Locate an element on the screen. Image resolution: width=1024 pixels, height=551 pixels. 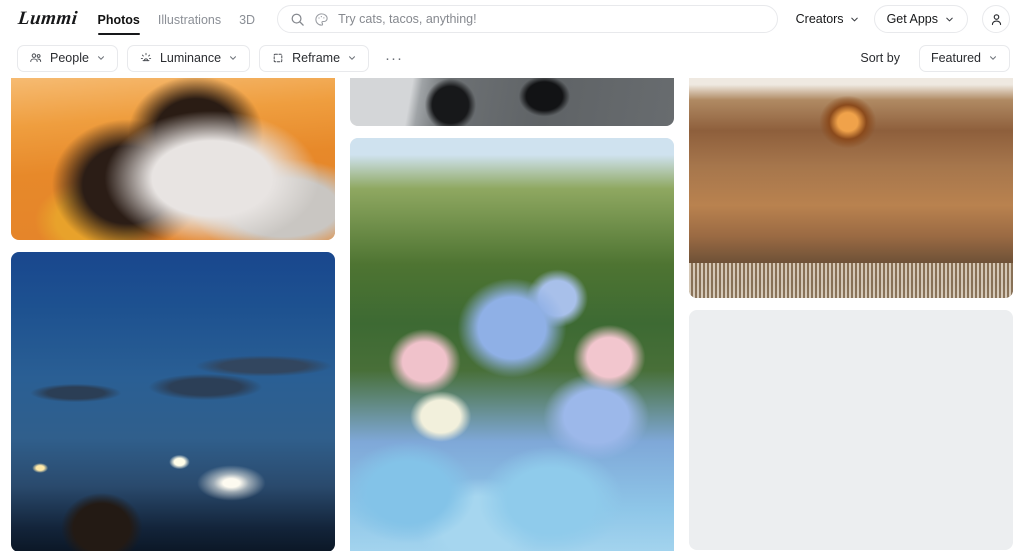
nav-item-illustrations-label: Illustrations is located at coordinates (189, 19).